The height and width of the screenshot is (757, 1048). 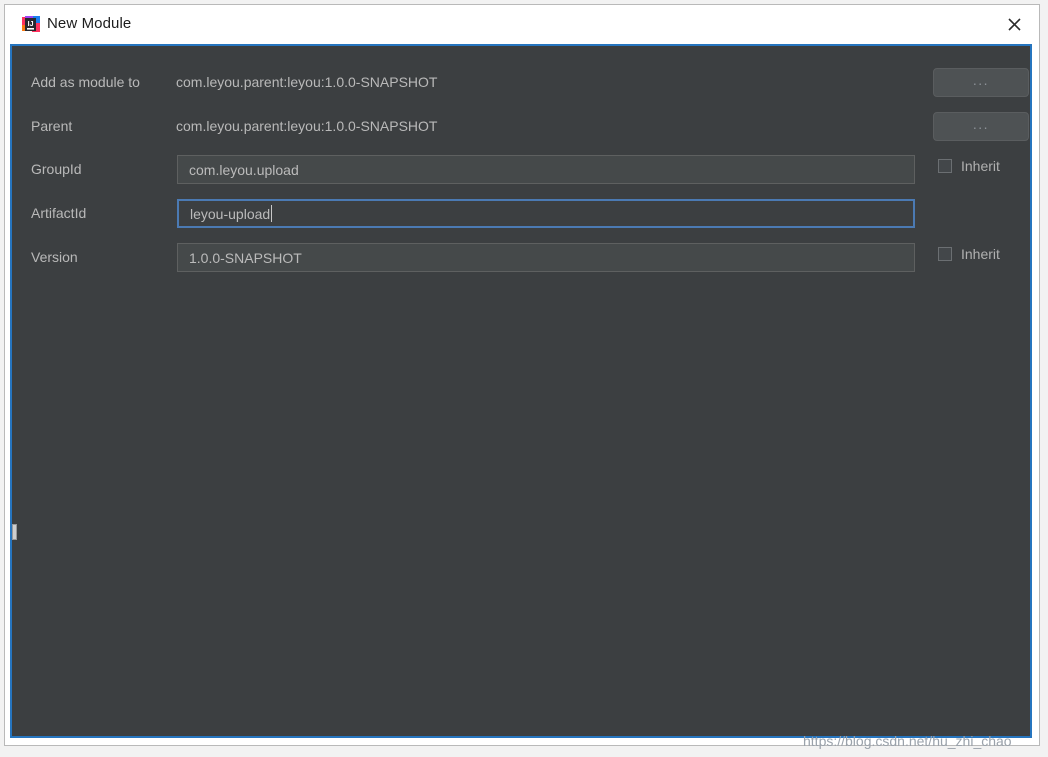 I want to click on inherit-version-group: Inherit, so click(x=969, y=254).